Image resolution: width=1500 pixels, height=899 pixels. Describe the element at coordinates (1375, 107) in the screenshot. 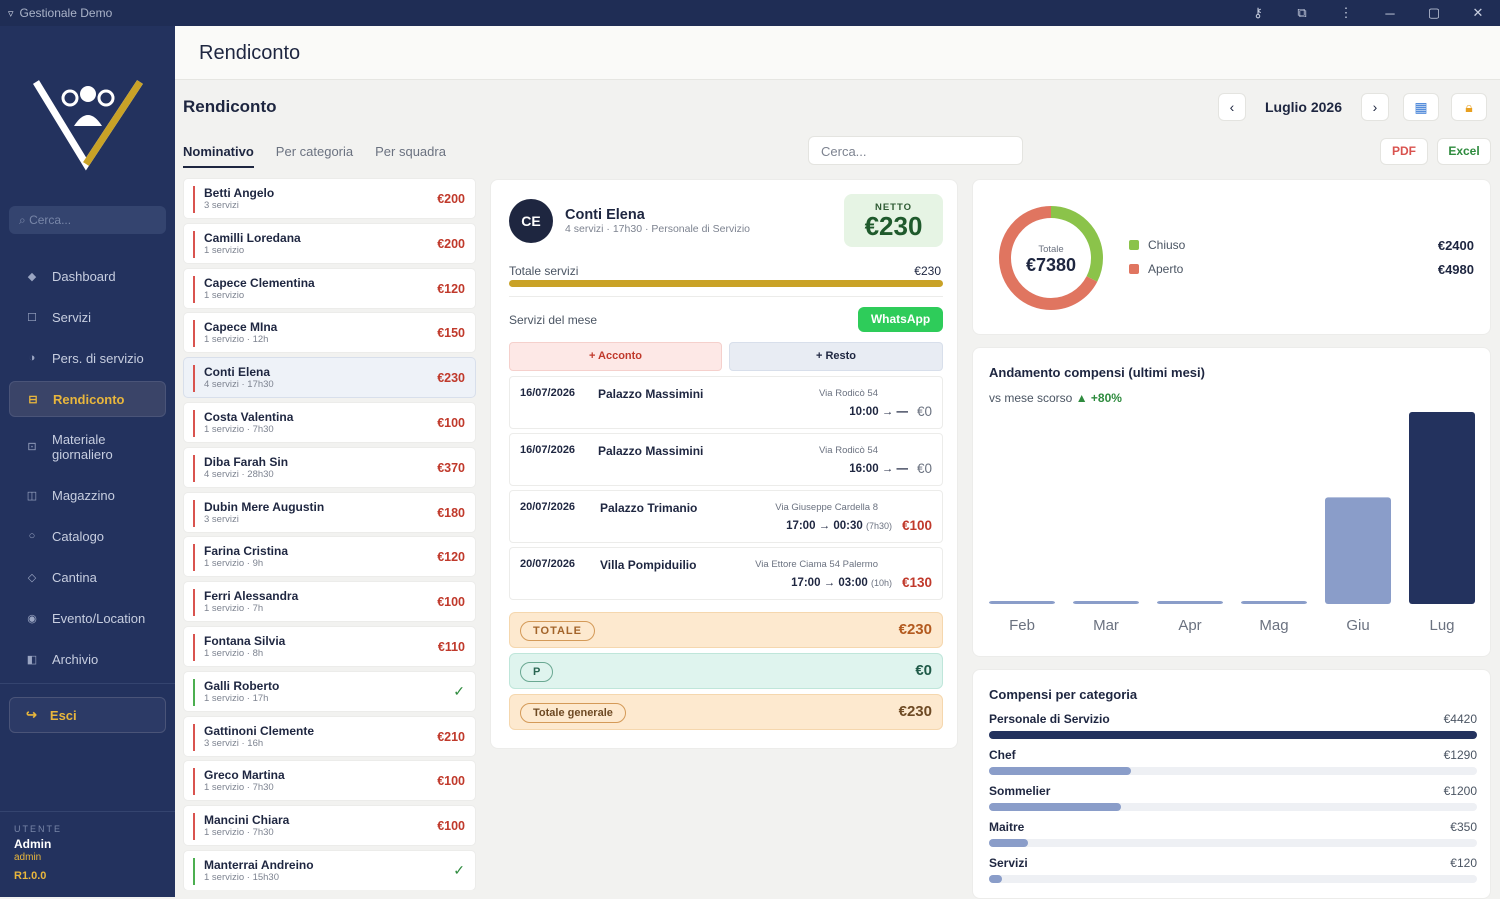

I see `next-month-button: ›` at that location.